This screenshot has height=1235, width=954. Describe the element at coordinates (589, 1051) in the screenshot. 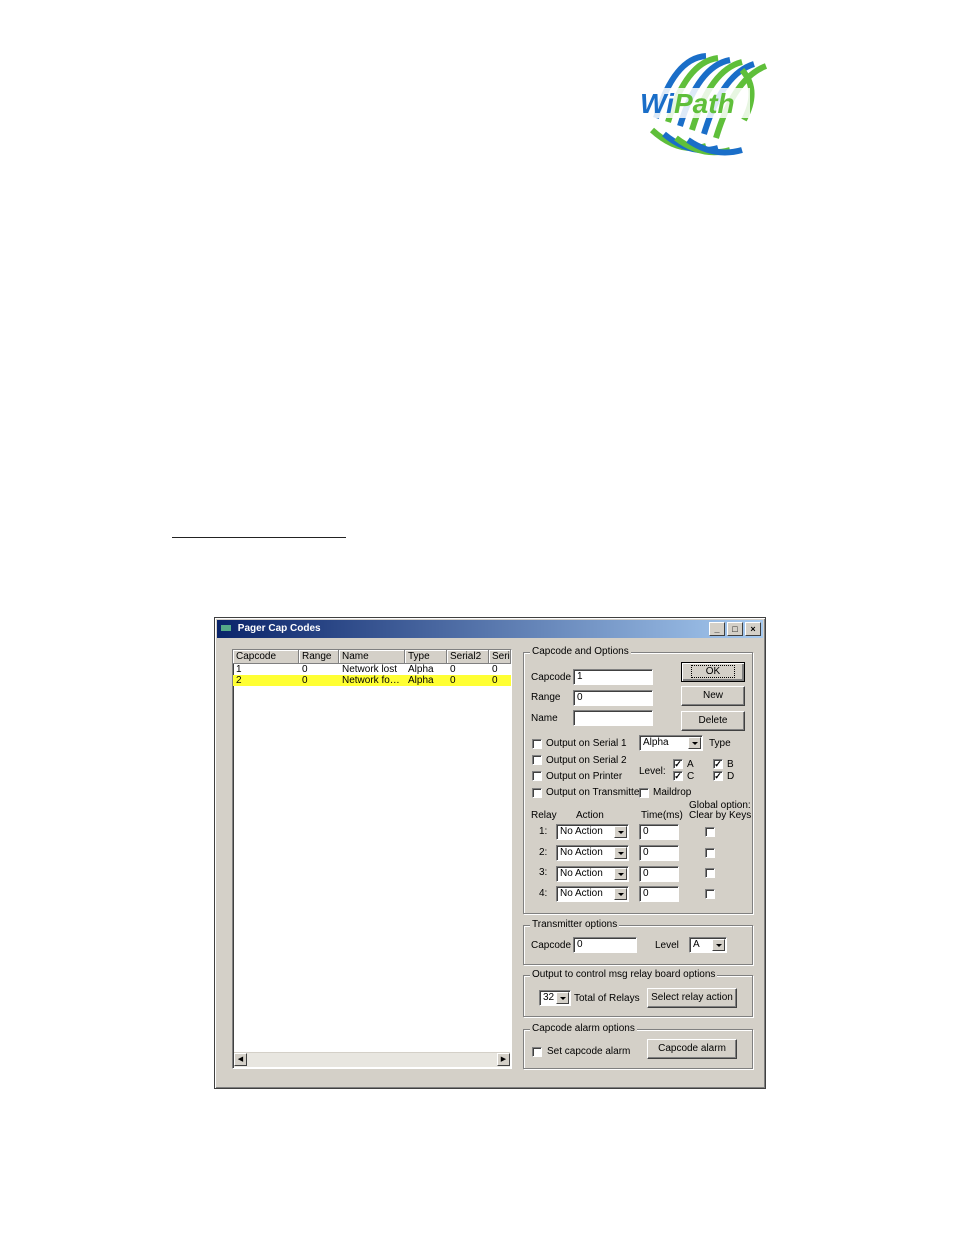

I see `set-capcode-alarm-label: Set capcode alarm` at that location.